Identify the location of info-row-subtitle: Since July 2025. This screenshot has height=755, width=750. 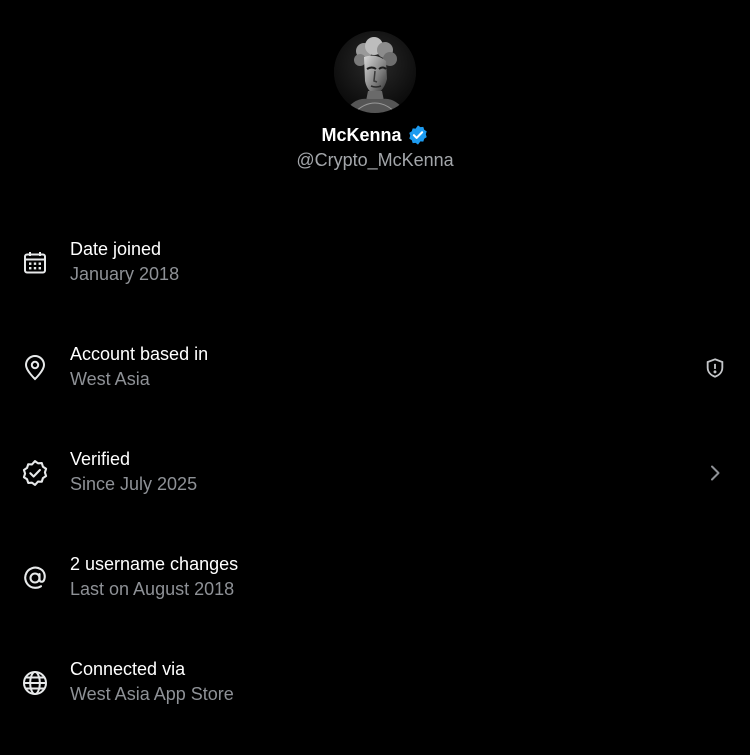
(134, 484).